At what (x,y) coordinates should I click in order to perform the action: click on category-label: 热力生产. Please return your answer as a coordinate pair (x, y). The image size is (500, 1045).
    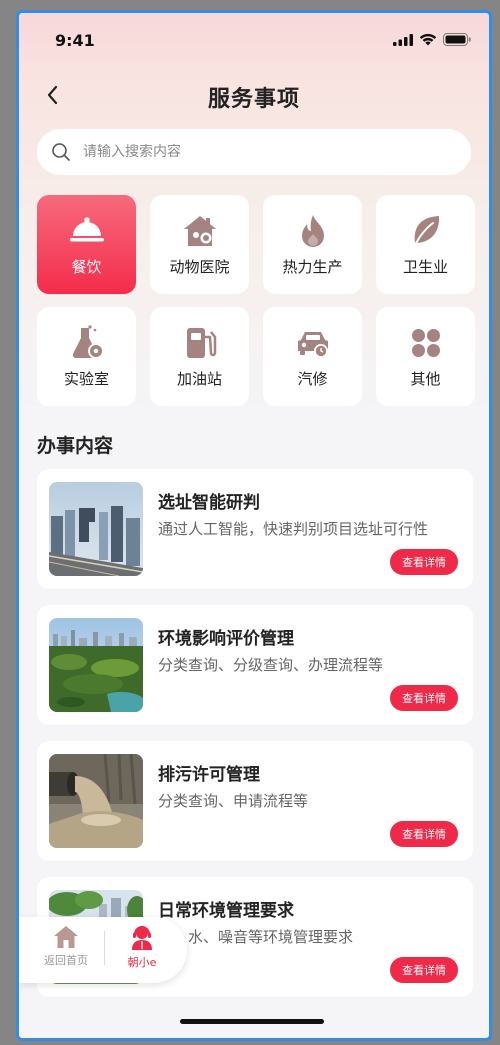
    Looking at the image, I should click on (312, 267).